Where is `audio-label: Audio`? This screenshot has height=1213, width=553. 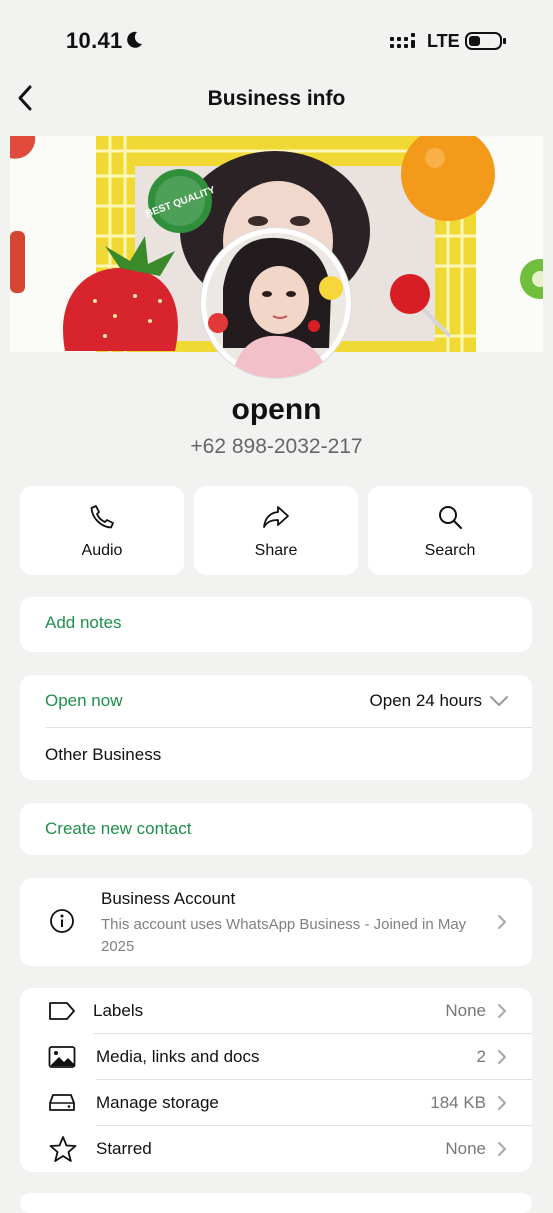 audio-label: Audio is located at coordinates (102, 550).